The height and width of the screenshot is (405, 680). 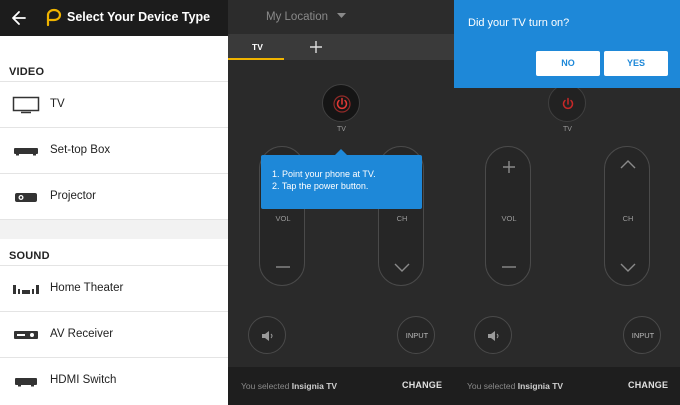 I want to click on dialog-question: Did your TV turn on?, so click(x=519, y=23).